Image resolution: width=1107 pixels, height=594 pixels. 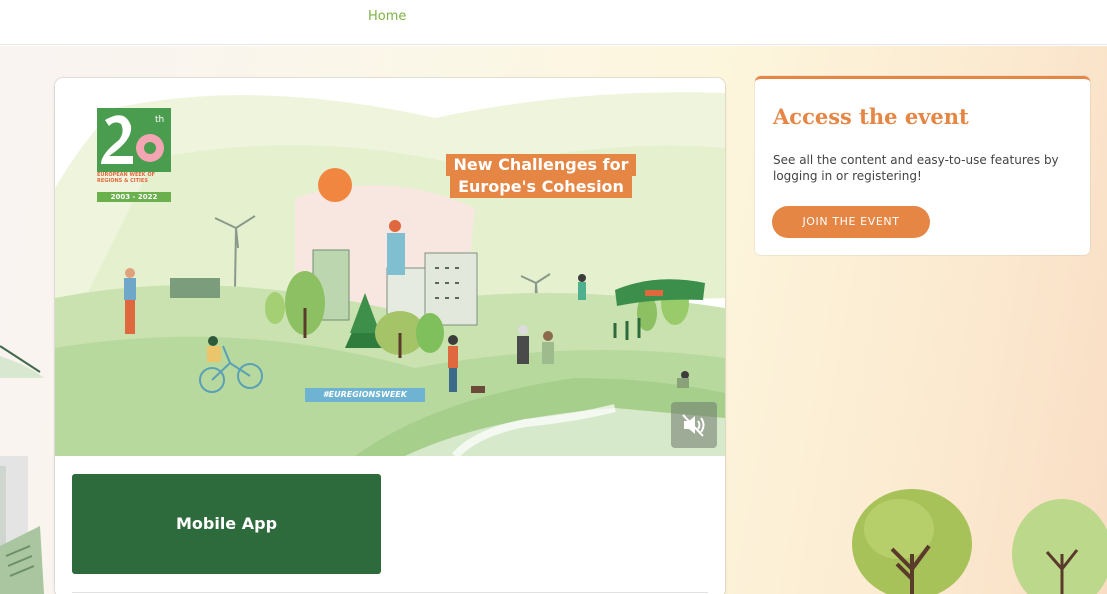 What do you see at coordinates (387, 16) in the screenshot?
I see `nav-home-link: Home` at bounding box center [387, 16].